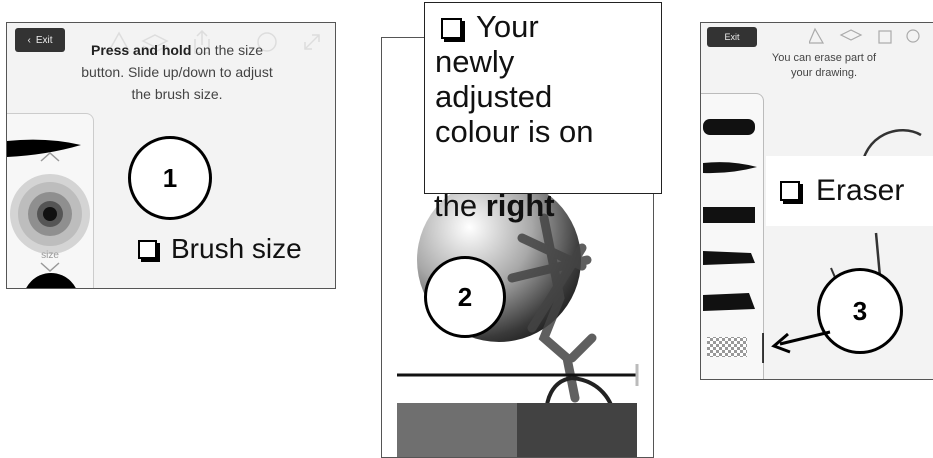  What do you see at coordinates (514, 131) in the screenshot?
I see `colour-callout-line-4: colour is on` at bounding box center [514, 131].